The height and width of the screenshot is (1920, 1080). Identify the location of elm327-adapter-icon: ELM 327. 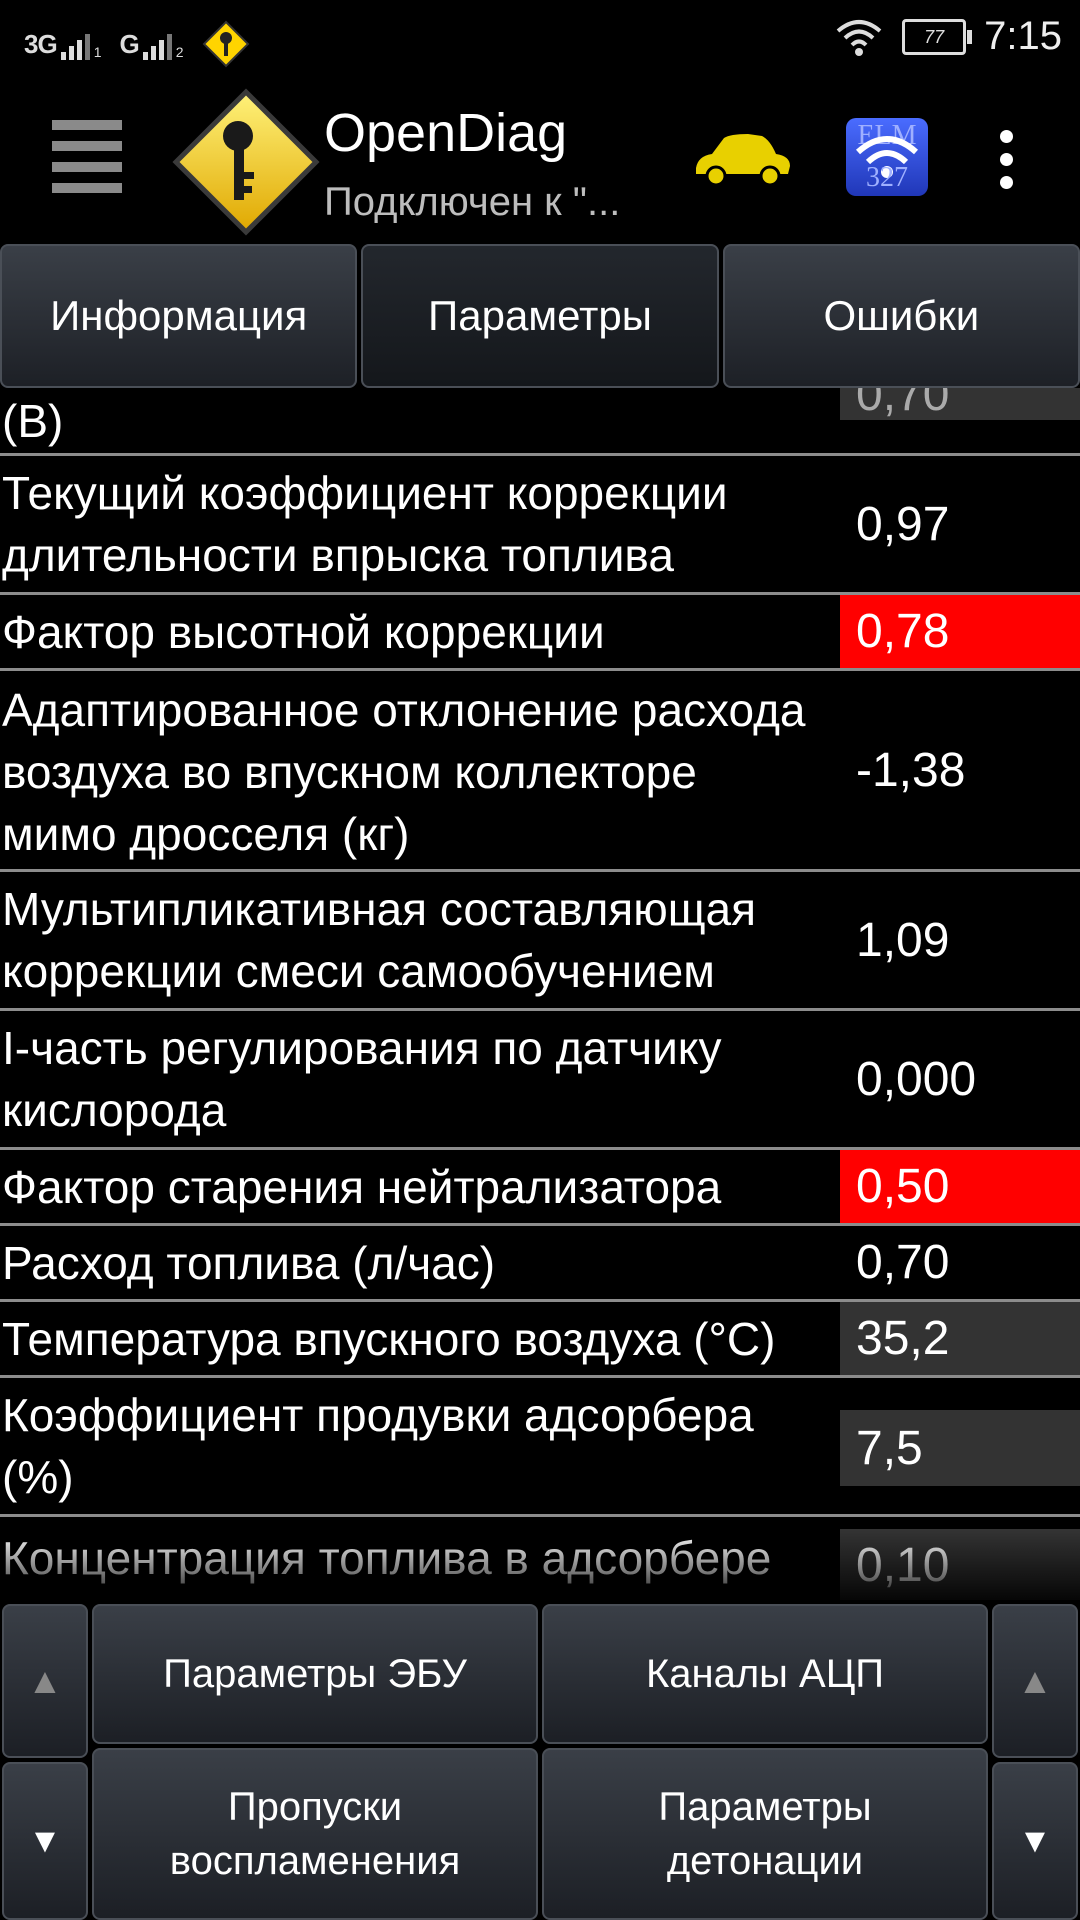
(887, 157).